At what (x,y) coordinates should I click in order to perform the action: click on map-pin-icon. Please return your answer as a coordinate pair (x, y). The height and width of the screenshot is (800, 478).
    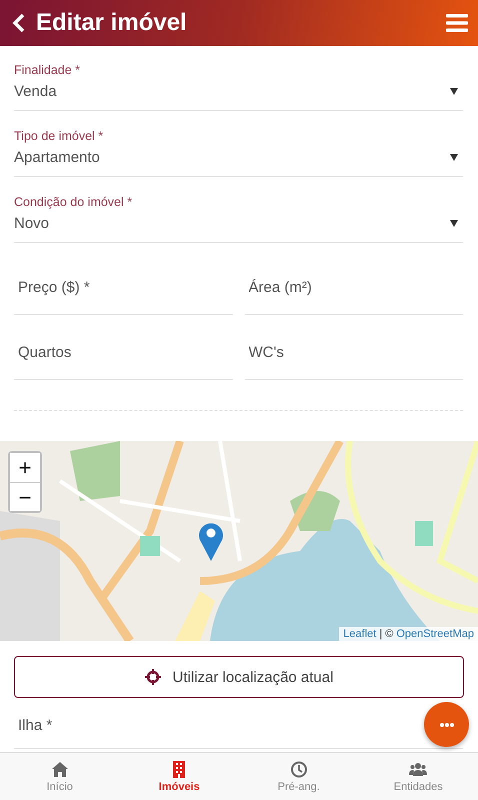
    Looking at the image, I should click on (211, 541).